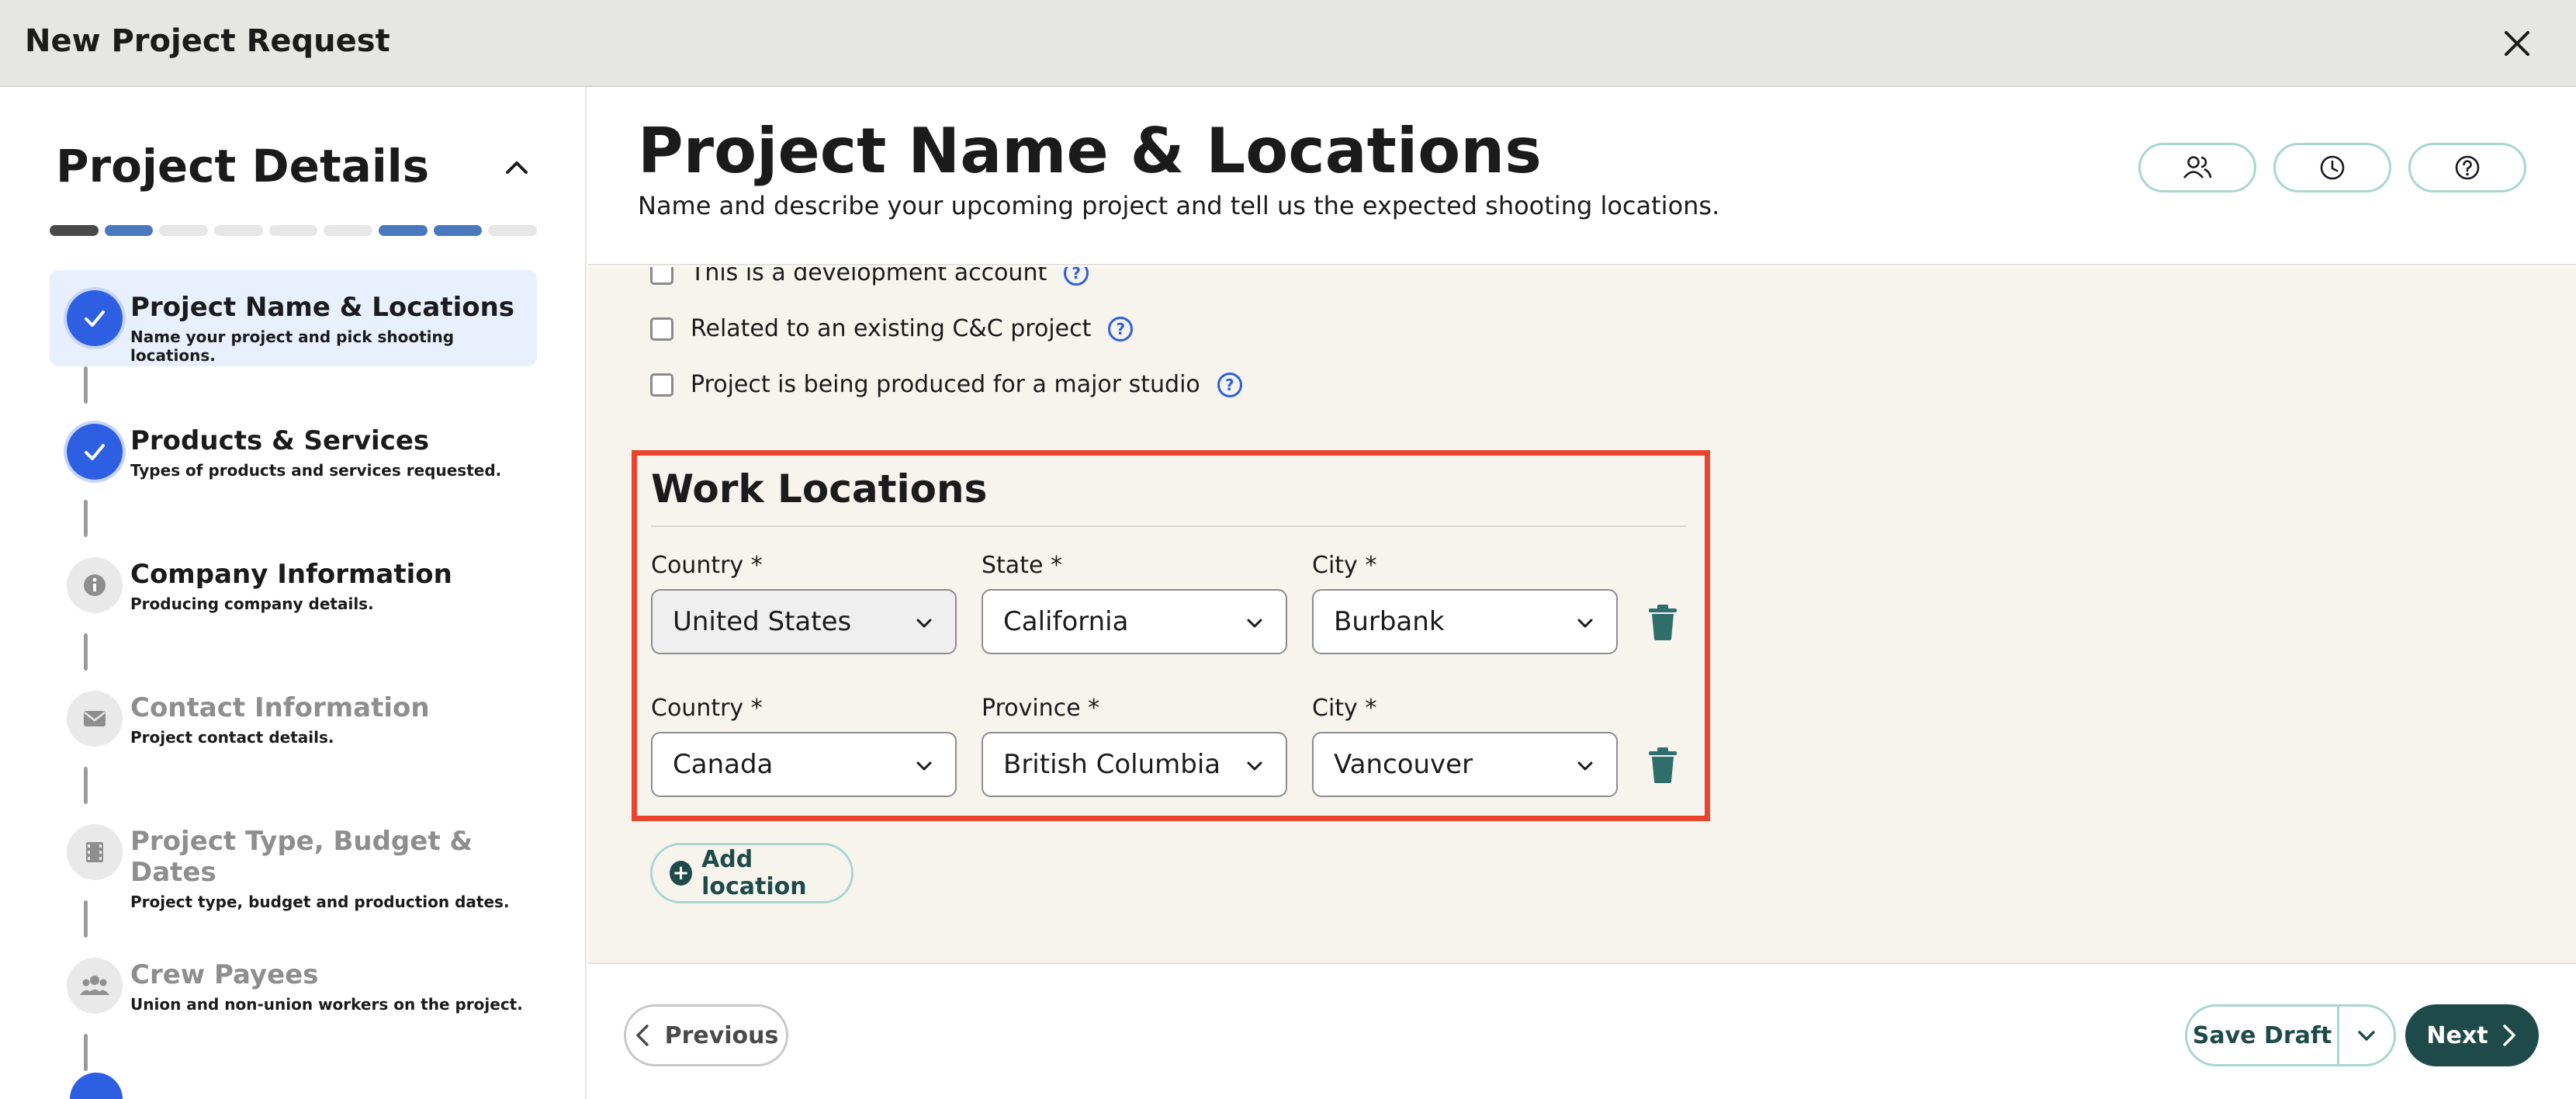  What do you see at coordinates (291, 574) in the screenshot?
I see `step-title: Company Information` at bounding box center [291, 574].